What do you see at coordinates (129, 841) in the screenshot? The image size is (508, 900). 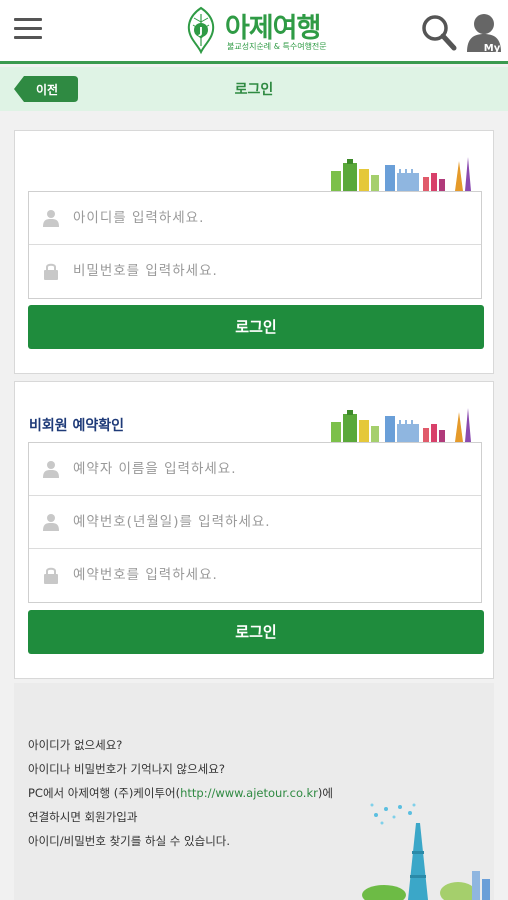 I see `info-line: 아이디/비밀번호 찾기를 하실 수 있습니다.` at bounding box center [129, 841].